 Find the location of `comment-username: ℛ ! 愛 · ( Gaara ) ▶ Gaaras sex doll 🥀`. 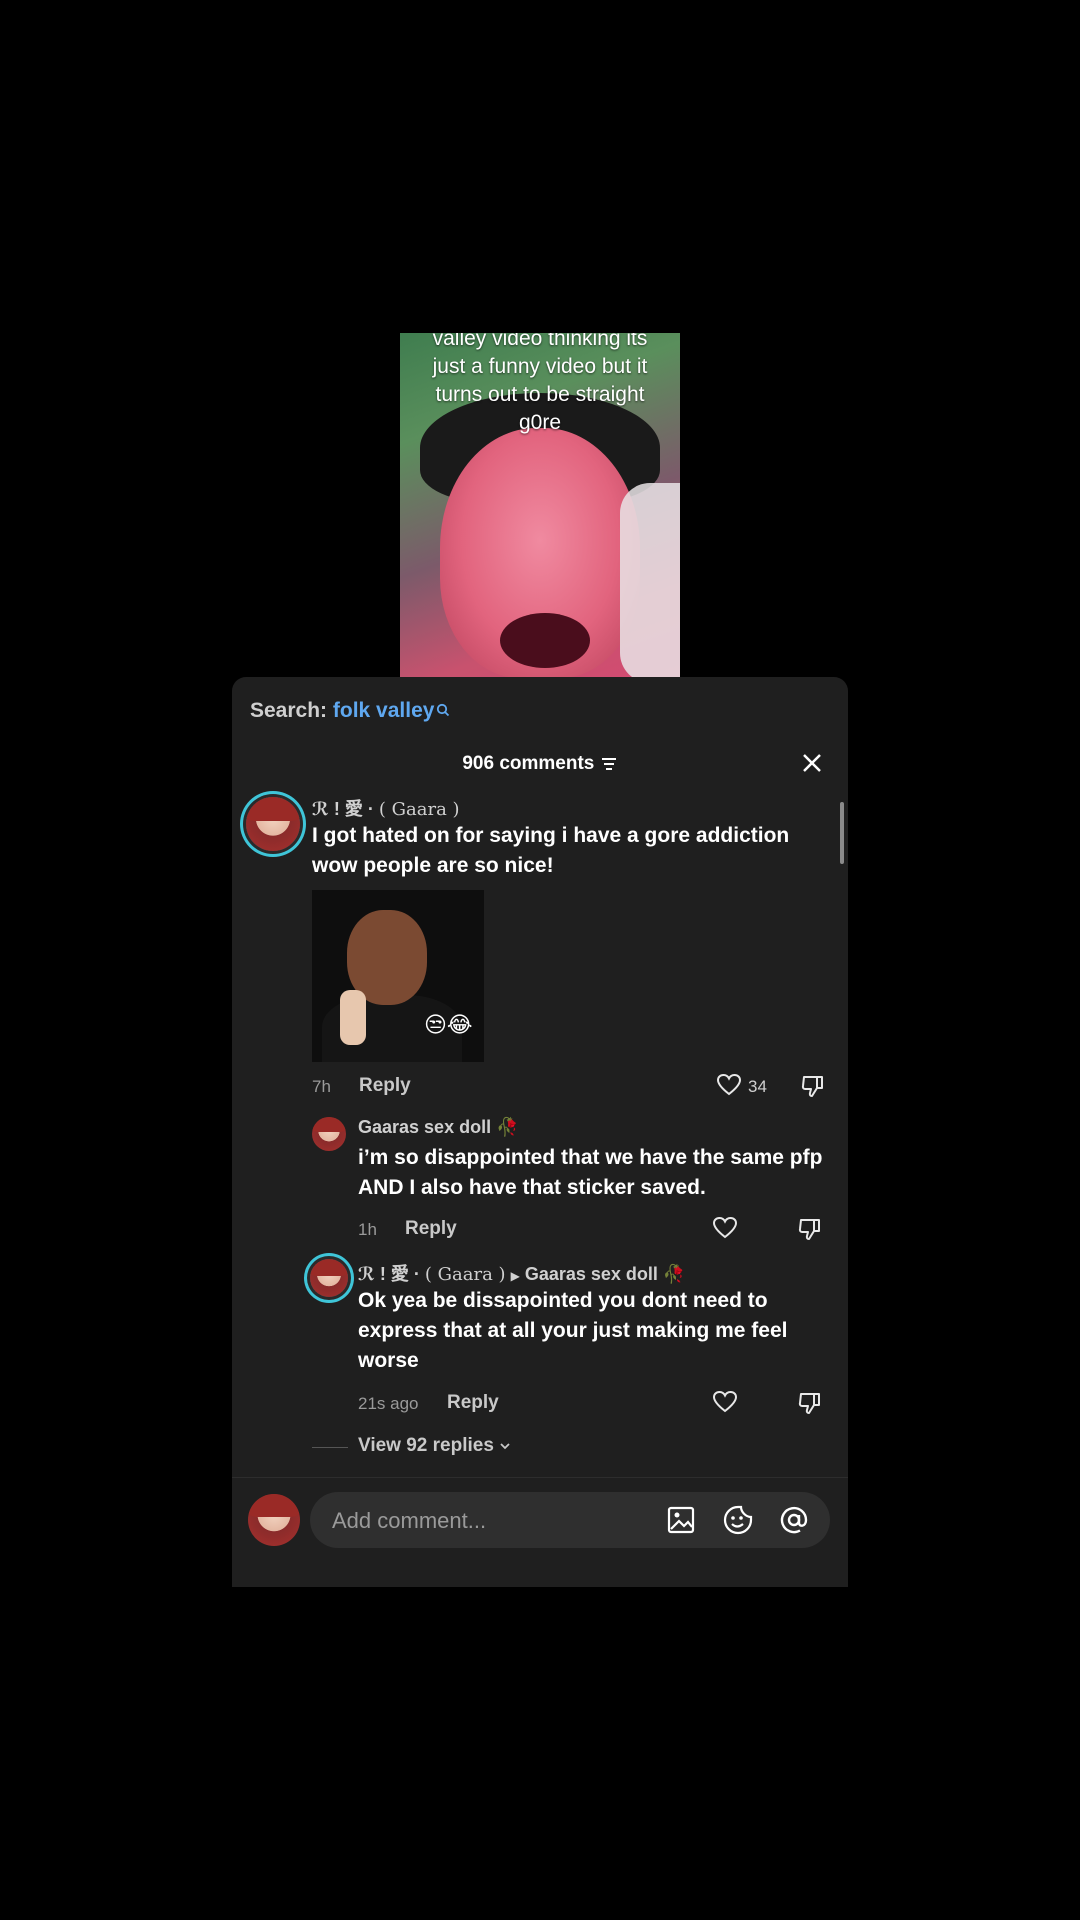

comment-username: ℛ ! 愛 · ( Gaara ) ▶ Gaaras sex doll 🥀 is located at coordinates (521, 1273).